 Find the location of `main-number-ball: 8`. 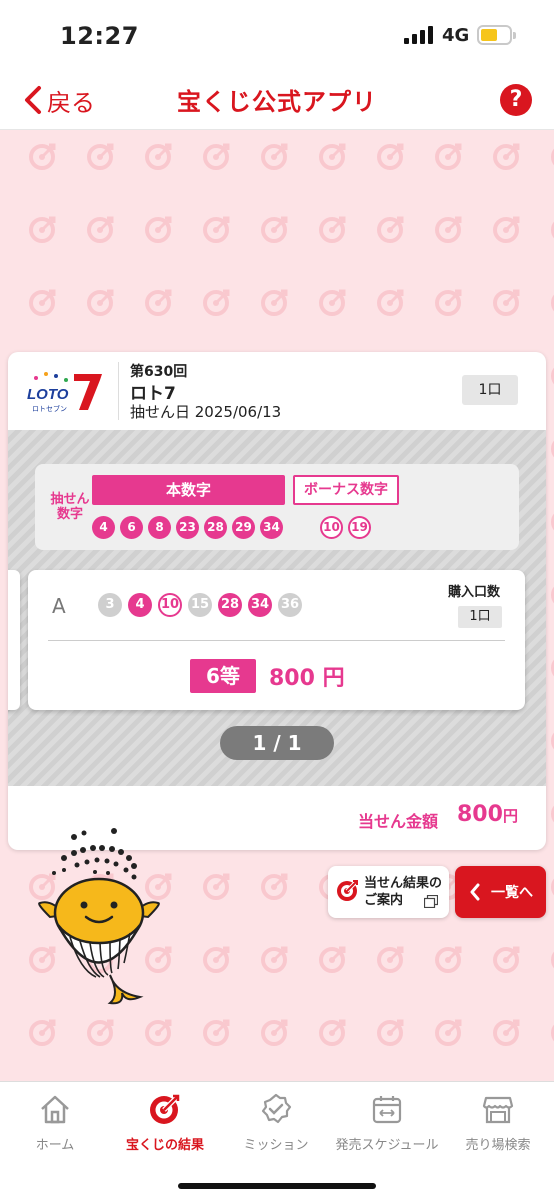

main-number-ball: 8 is located at coordinates (159, 527).